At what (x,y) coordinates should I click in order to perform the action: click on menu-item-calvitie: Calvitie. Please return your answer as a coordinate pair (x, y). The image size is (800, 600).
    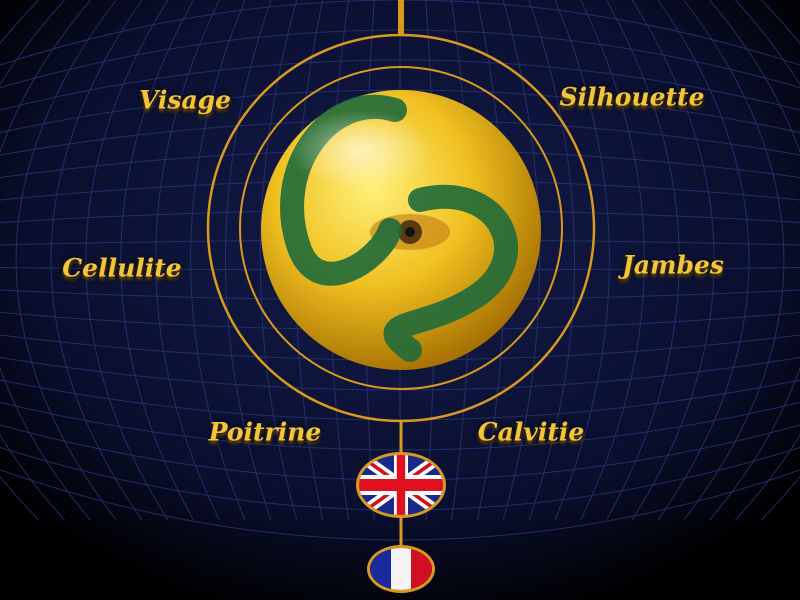
    Looking at the image, I should click on (531, 432).